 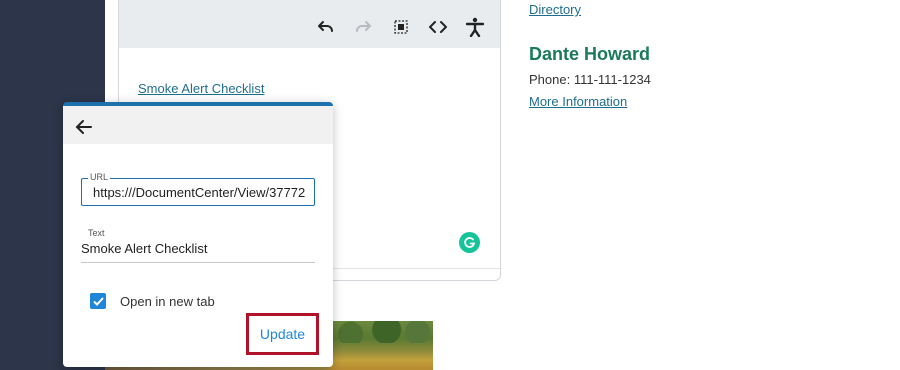 I want to click on editor-toolbar, so click(x=309, y=24).